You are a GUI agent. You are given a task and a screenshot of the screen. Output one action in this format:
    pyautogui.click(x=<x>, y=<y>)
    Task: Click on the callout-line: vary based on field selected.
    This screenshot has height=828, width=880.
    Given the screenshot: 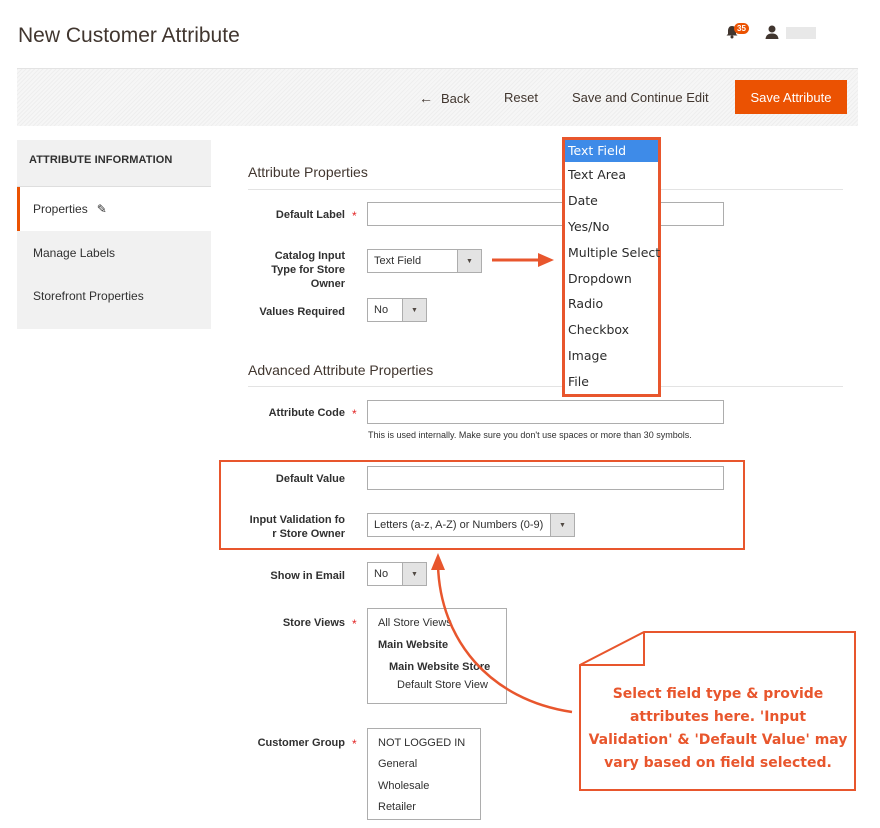 What is the action you would take?
    pyautogui.click(x=718, y=763)
    